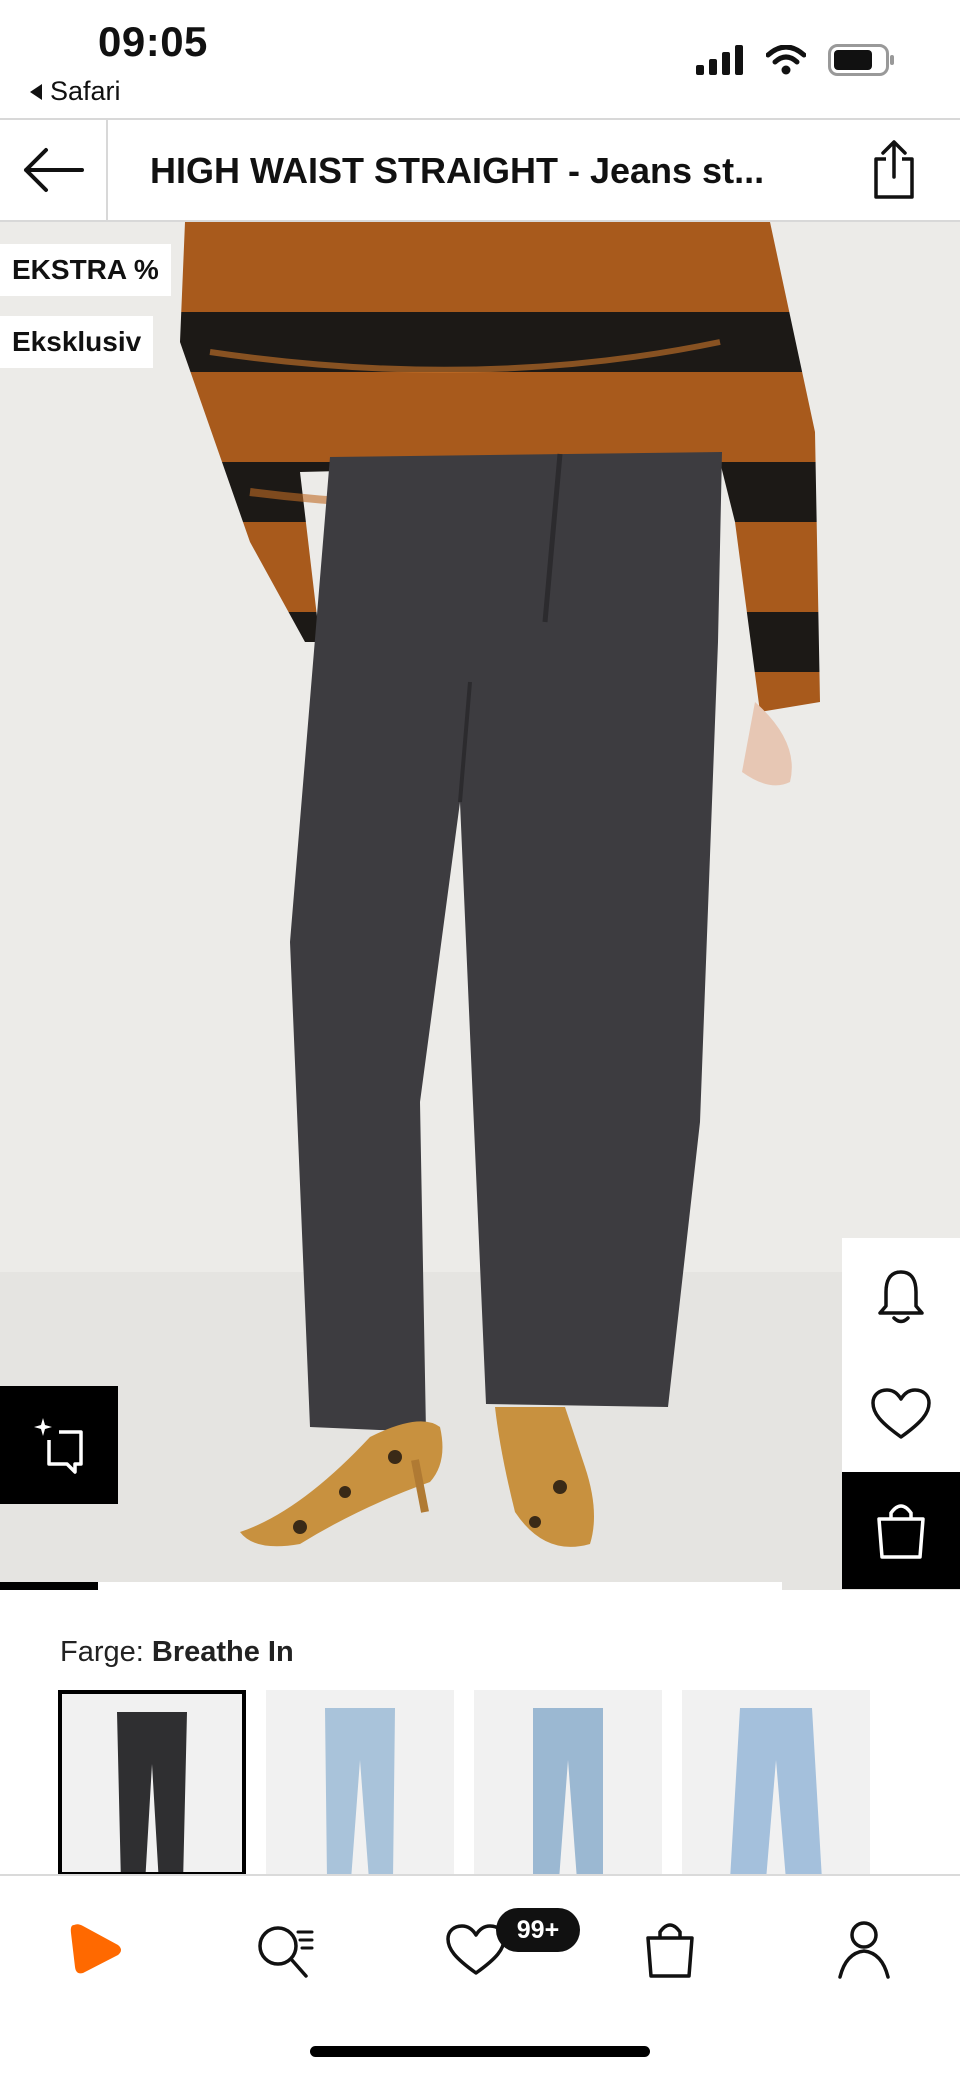  I want to click on clock: 09:05, so click(153, 41).